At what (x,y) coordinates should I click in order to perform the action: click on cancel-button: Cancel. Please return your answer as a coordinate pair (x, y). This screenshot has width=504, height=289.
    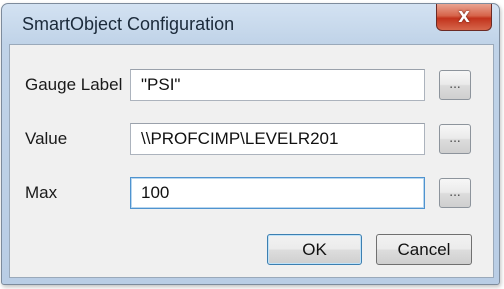
    Looking at the image, I should click on (424, 249).